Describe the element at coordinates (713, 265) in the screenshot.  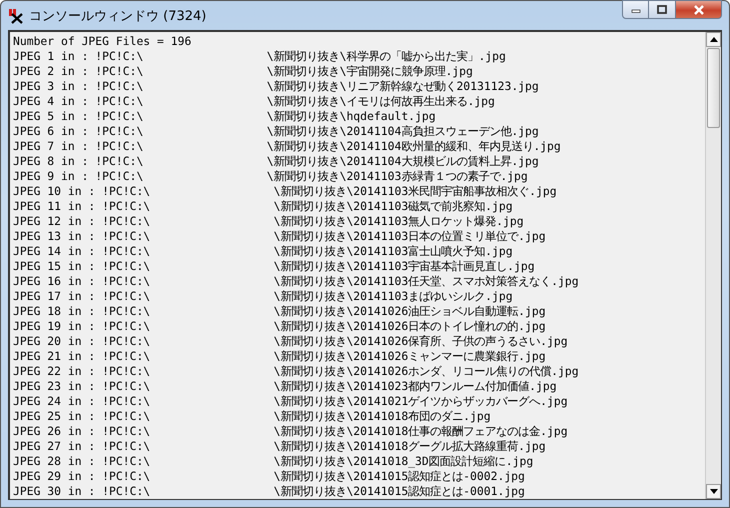
I see `scrollbar` at that location.